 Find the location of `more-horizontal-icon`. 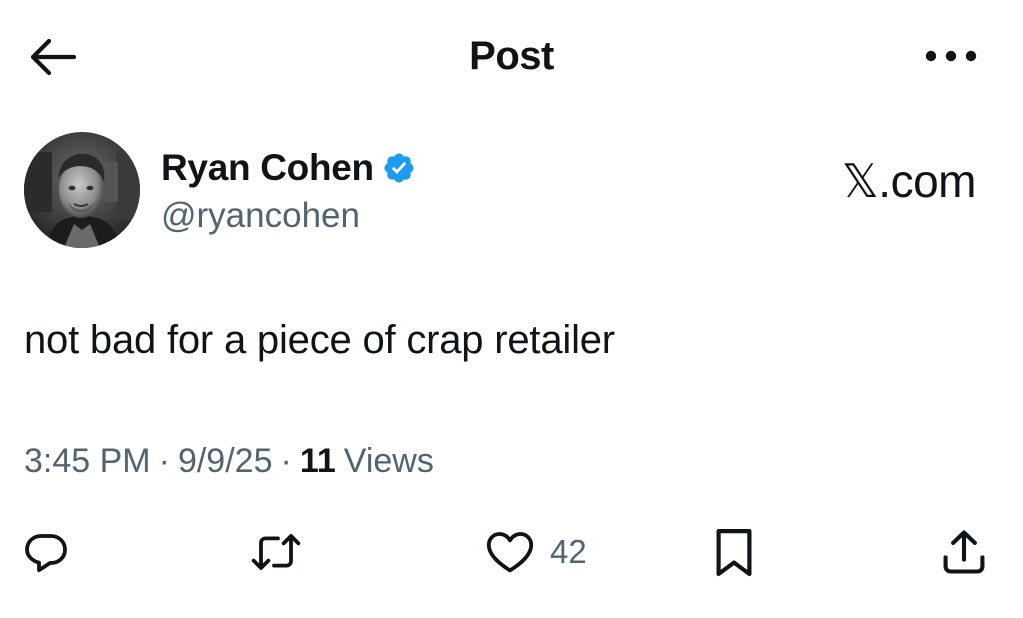

more-horizontal-icon is located at coordinates (951, 58).